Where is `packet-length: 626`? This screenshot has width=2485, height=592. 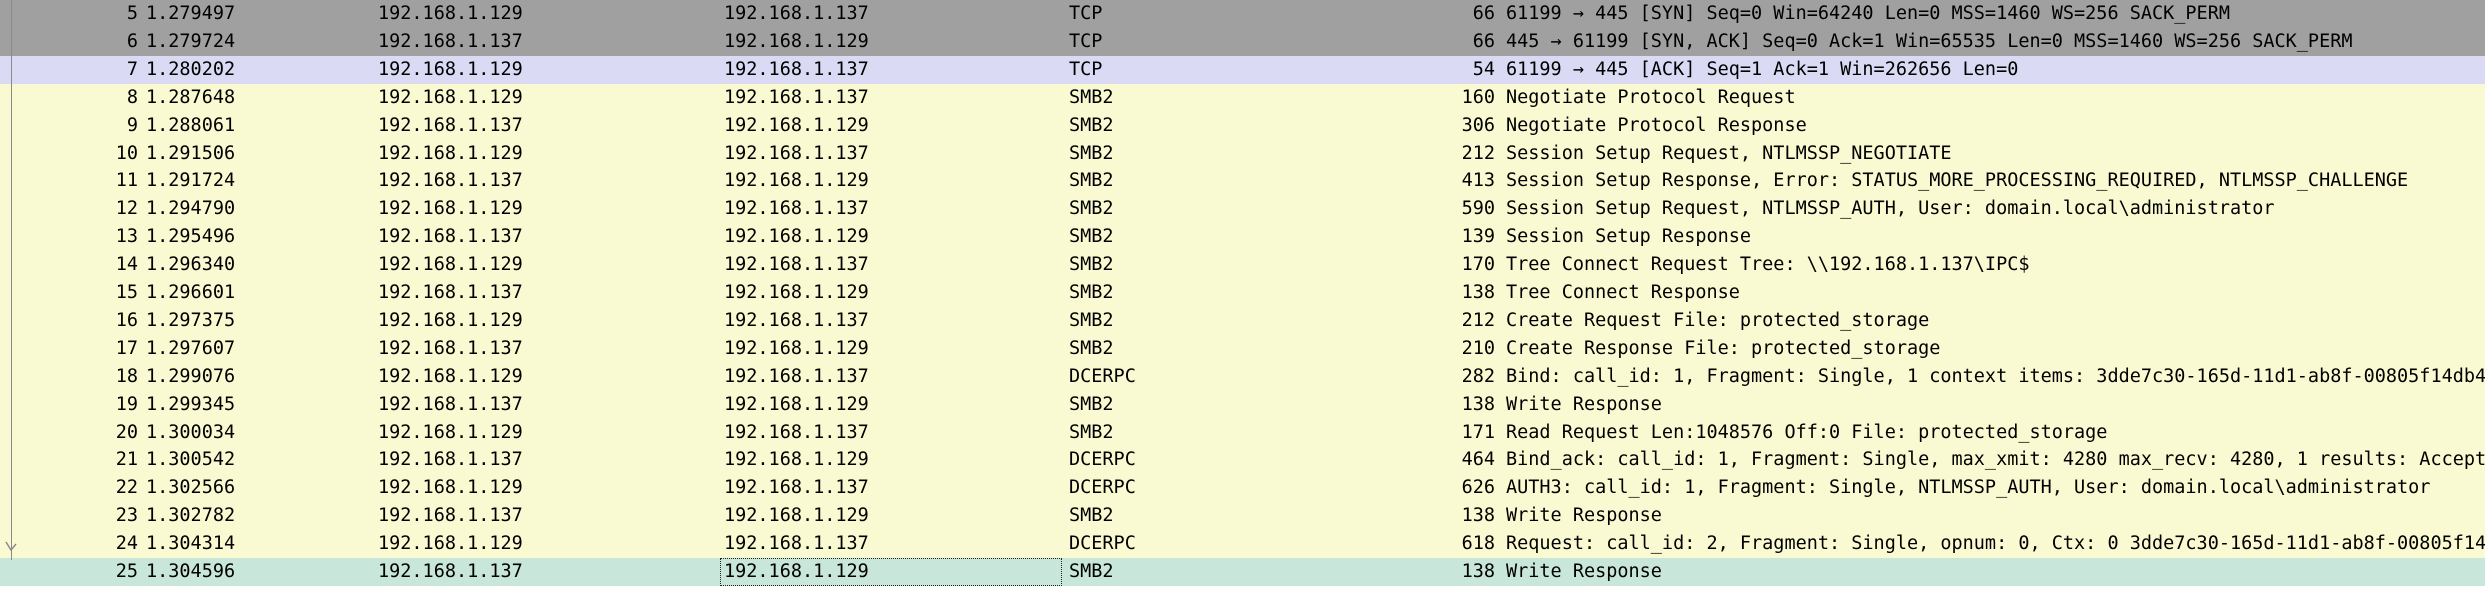 packet-length: 626 is located at coordinates (1478, 488).